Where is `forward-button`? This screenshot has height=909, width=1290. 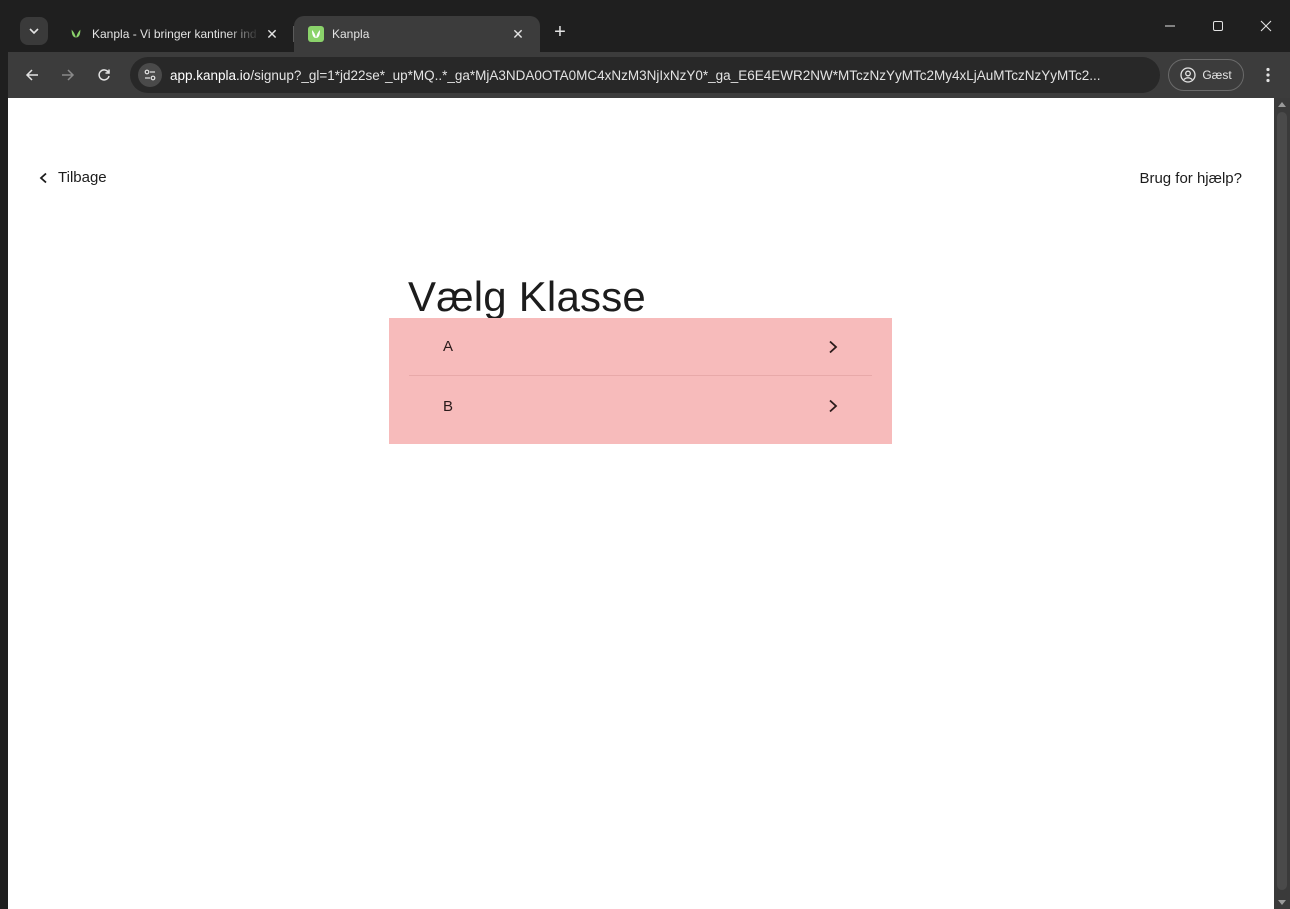
forward-button is located at coordinates (68, 75).